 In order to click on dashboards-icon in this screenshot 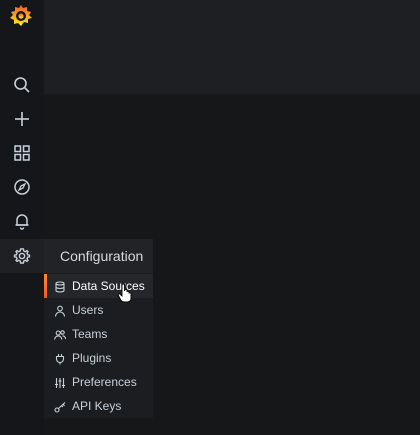, I will do `click(22, 153)`.